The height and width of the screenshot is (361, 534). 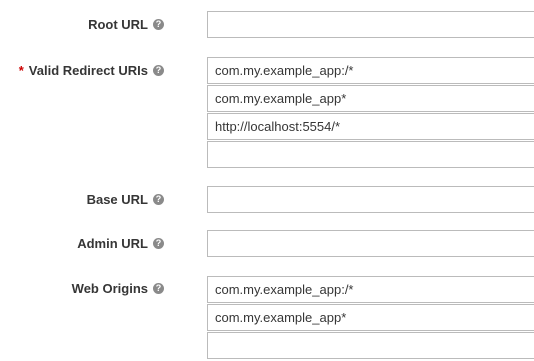 I want to click on redirect-uri-input, so click(x=370, y=154).